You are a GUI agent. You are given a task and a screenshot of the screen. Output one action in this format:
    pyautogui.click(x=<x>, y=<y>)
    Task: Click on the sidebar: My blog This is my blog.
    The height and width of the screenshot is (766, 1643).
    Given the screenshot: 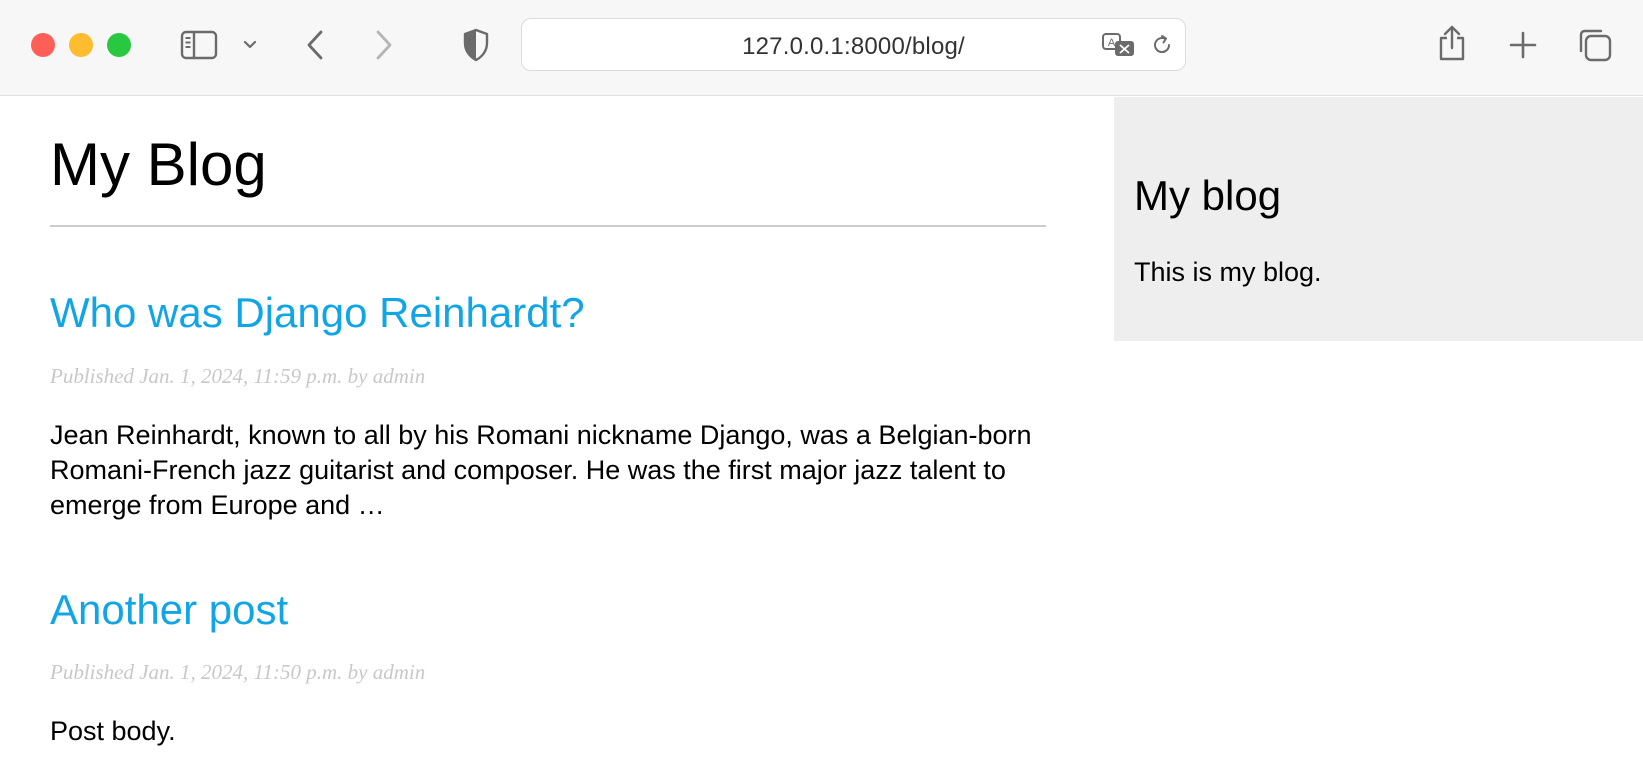 What is the action you would take?
    pyautogui.click(x=1378, y=219)
    